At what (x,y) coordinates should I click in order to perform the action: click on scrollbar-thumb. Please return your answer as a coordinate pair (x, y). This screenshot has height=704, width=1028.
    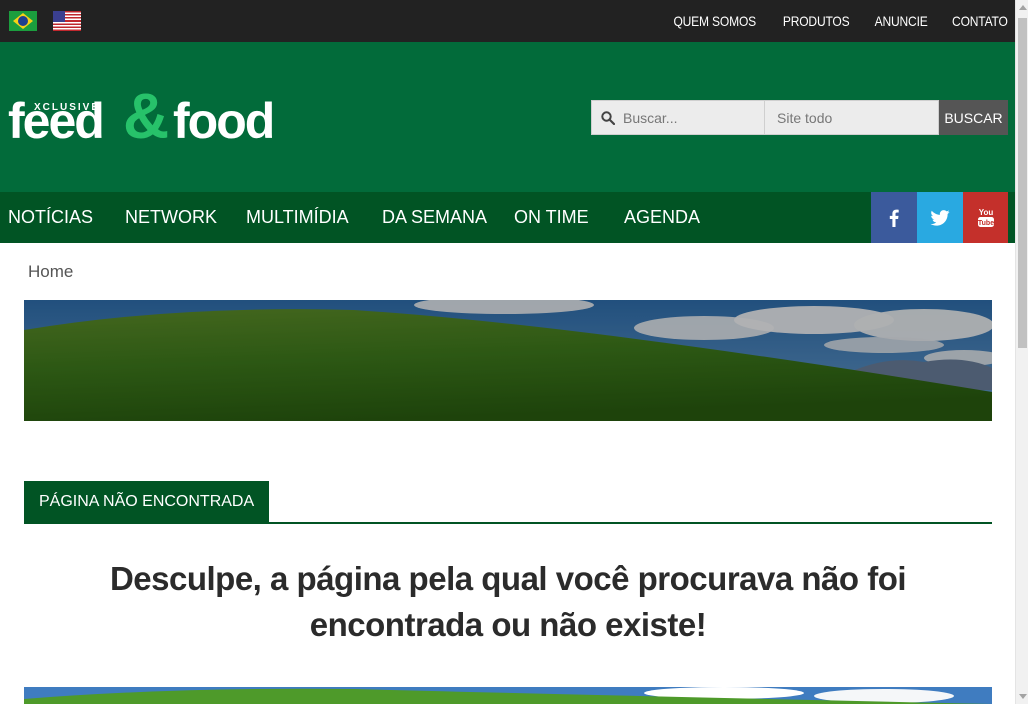
    Looking at the image, I should click on (1022, 183).